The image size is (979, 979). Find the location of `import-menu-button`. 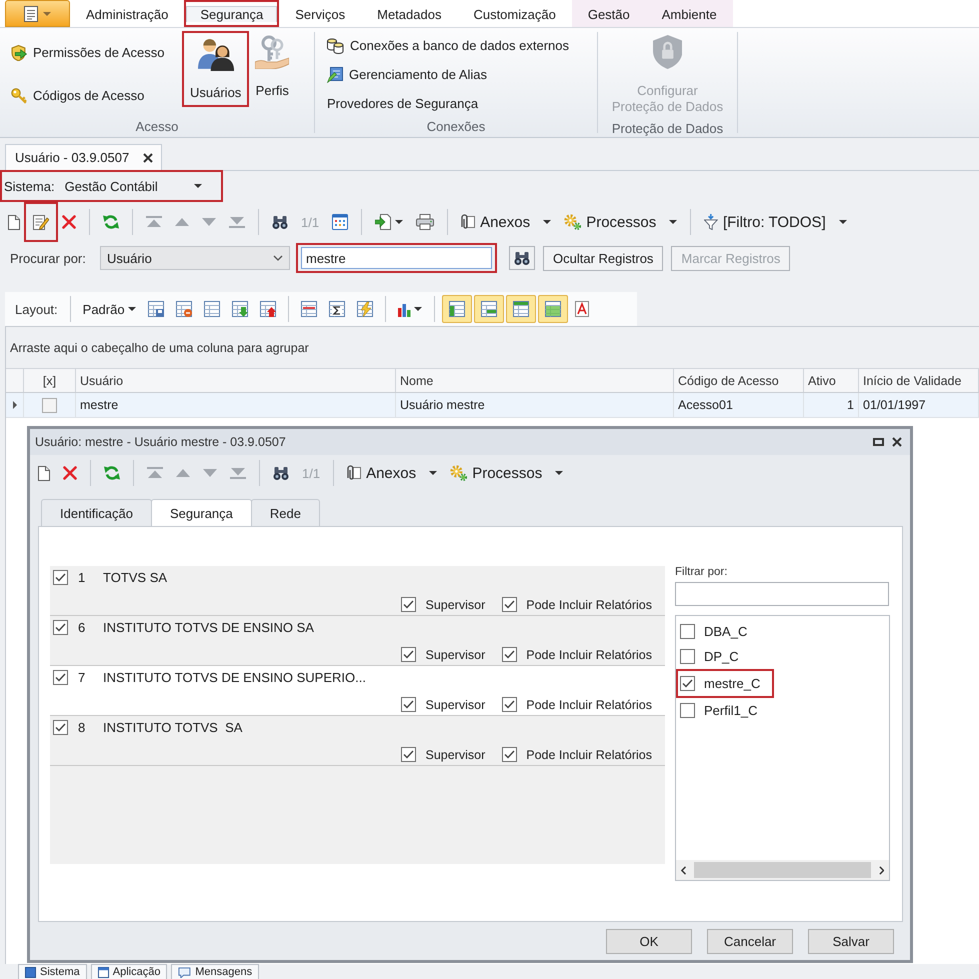

import-menu-button is located at coordinates (389, 222).